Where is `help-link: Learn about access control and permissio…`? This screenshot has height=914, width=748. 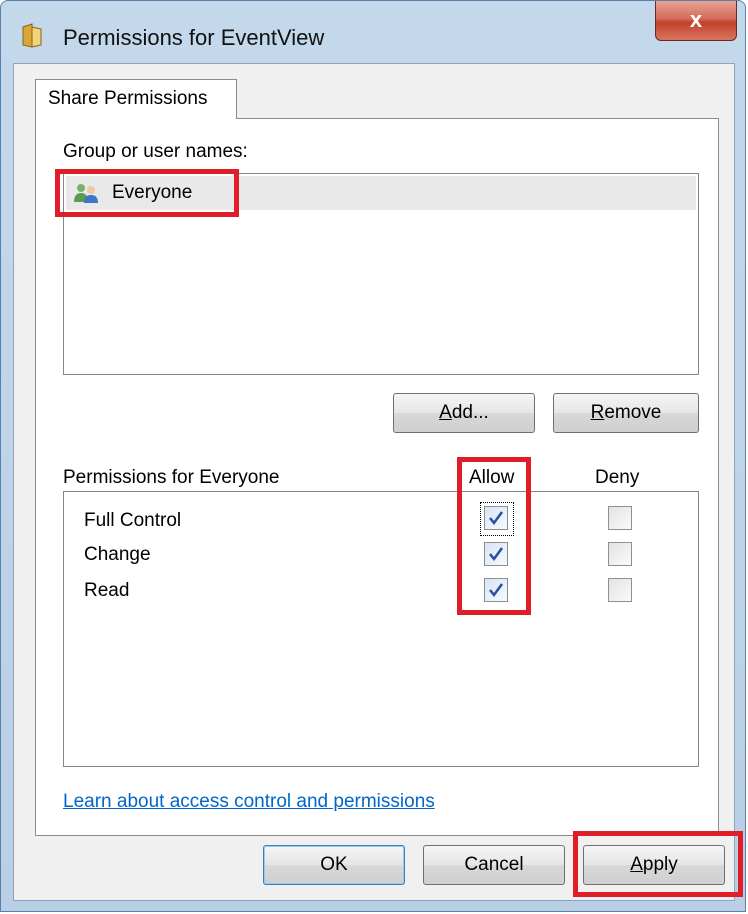 help-link: Learn about access control and permissio… is located at coordinates (249, 802).